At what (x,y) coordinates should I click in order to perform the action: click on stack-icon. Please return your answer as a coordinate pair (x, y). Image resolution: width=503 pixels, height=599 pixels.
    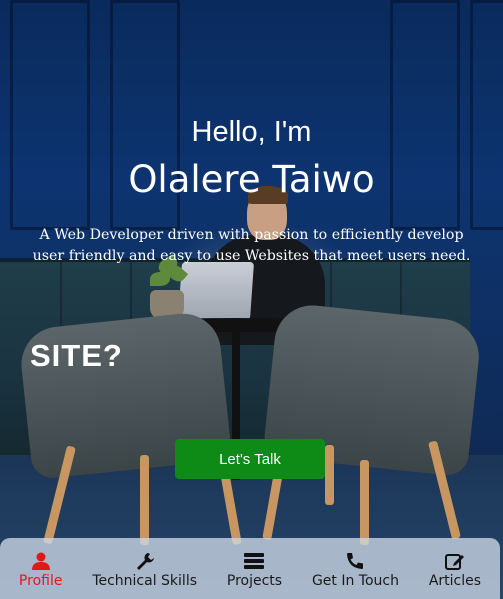
    Looking at the image, I should click on (254, 561).